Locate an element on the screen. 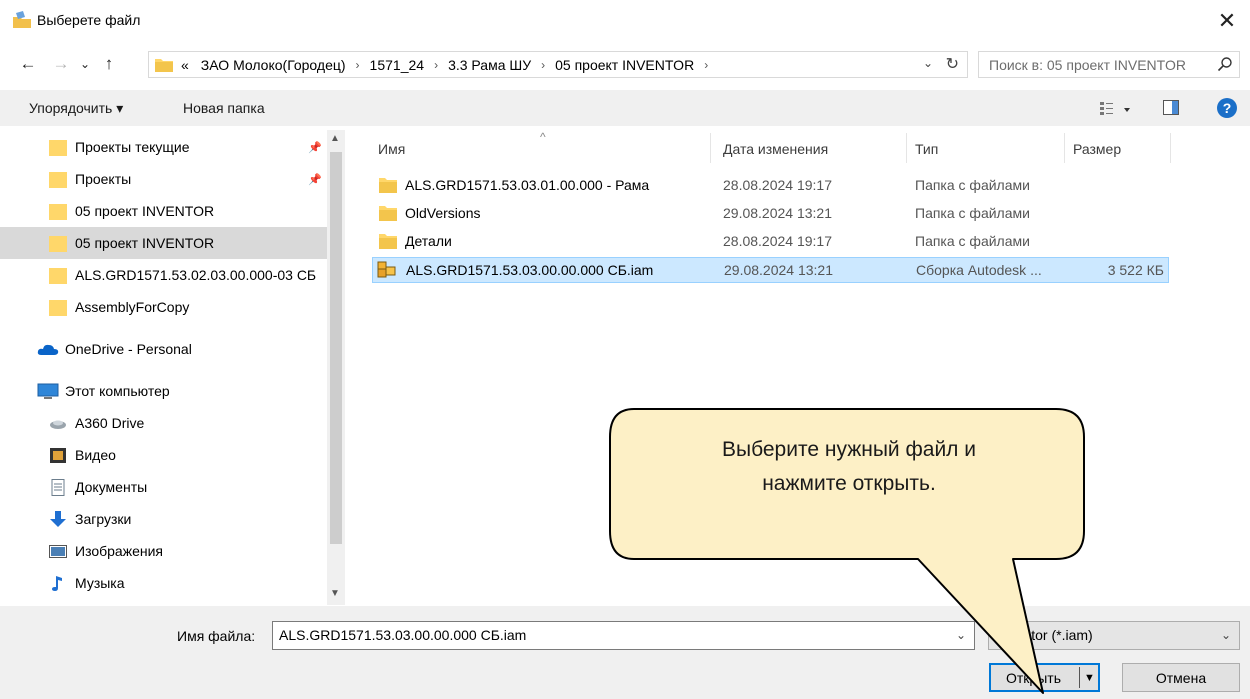 This screenshot has width=1250, height=699. inventor-assembly-icon is located at coordinates (386, 269).